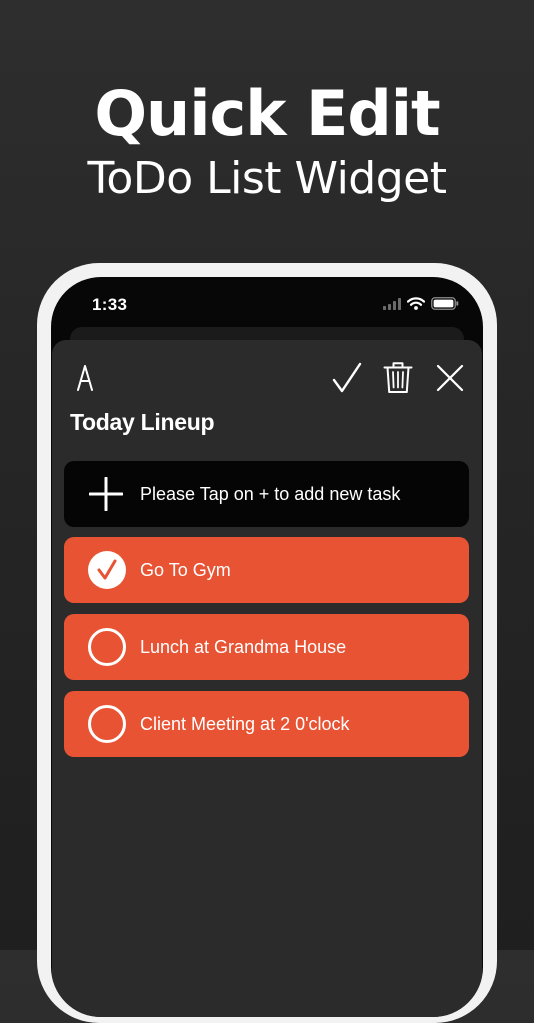 The image size is (534, 1023). Describe the element at coordinates (85, 378) in the screenshot. I see `pen-nib-icon` at that location.